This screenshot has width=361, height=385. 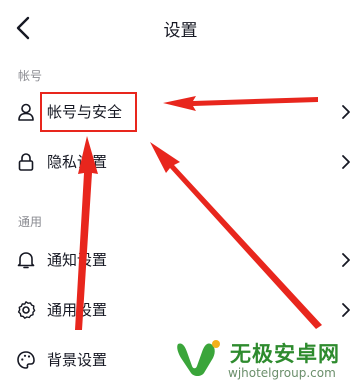 What do you see at coordinates (198, 358) in the screenshot?
I see `watermark-logo-icon` at bounding box center [198, 358].